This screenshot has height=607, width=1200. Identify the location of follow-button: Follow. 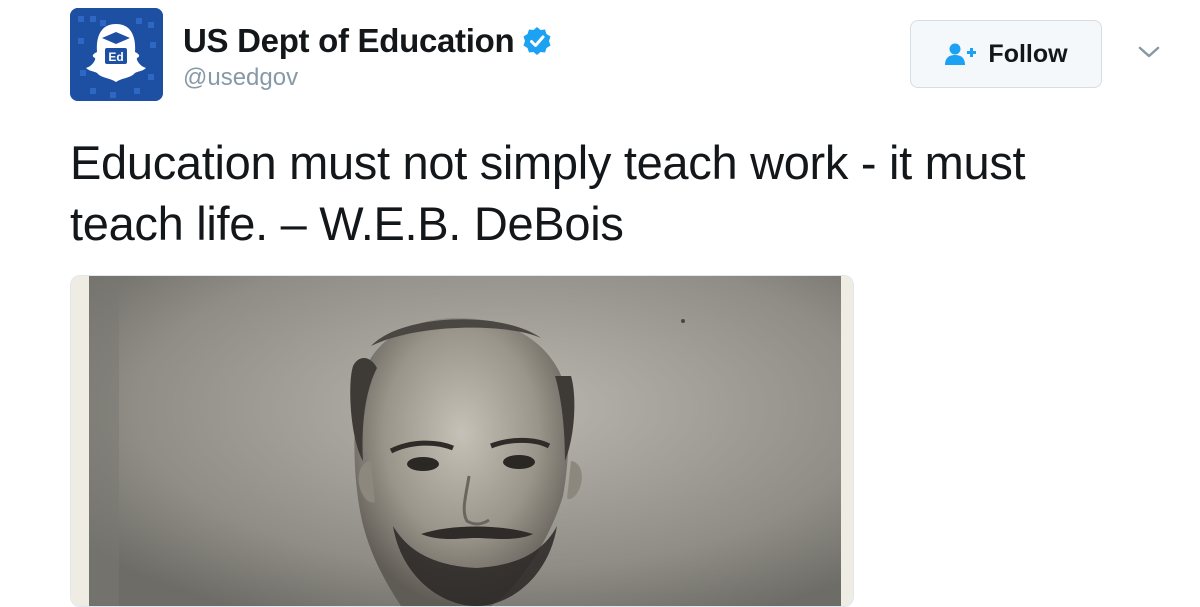
(1006, 54).